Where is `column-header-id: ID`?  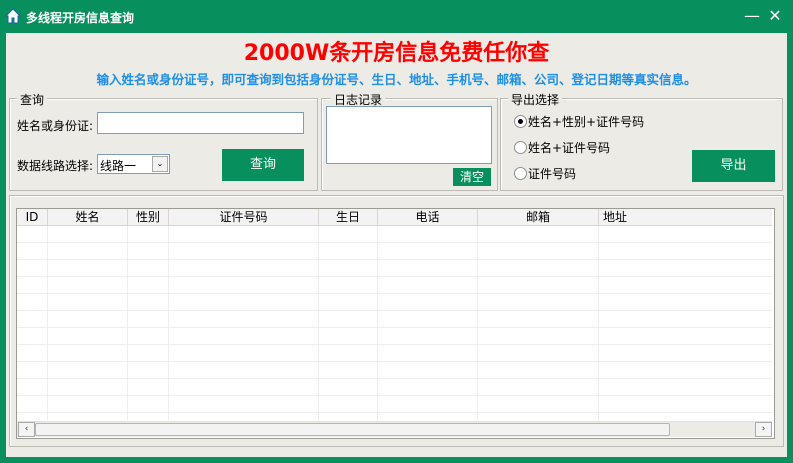 column-header-id: ID is located at coordinates (32, 217).